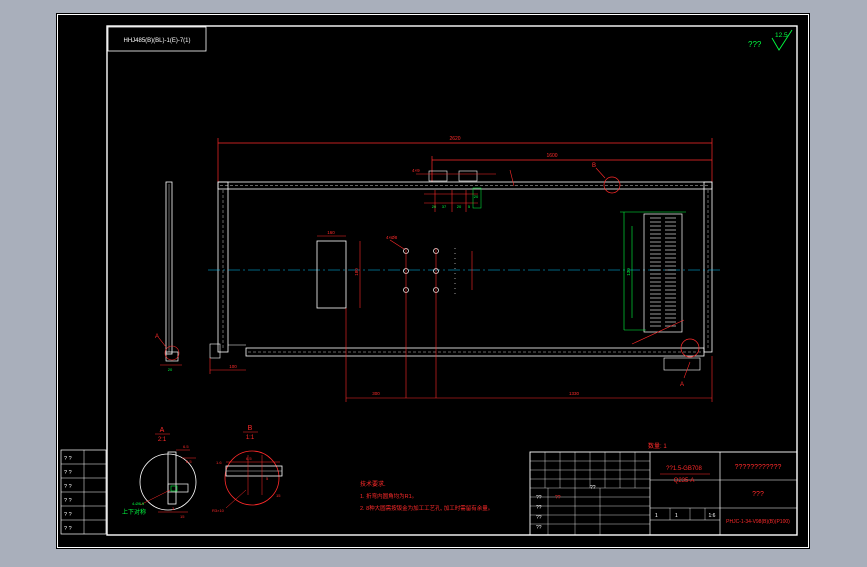 This screenshot has height=567, width=867. Describe the element at coordinates (189, 461) in the screenshot. I see `detail-a-dim2: 6.5` at that location.